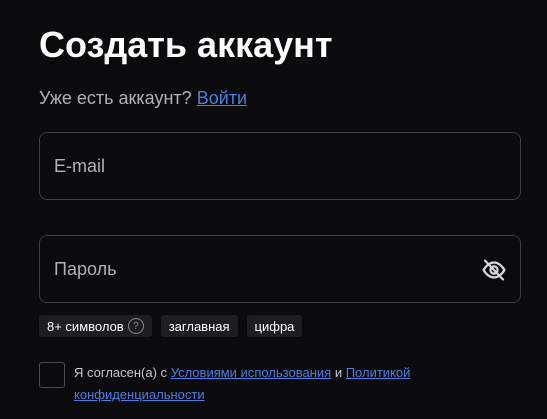  I want to click on email-field-box, so click(280, 166).